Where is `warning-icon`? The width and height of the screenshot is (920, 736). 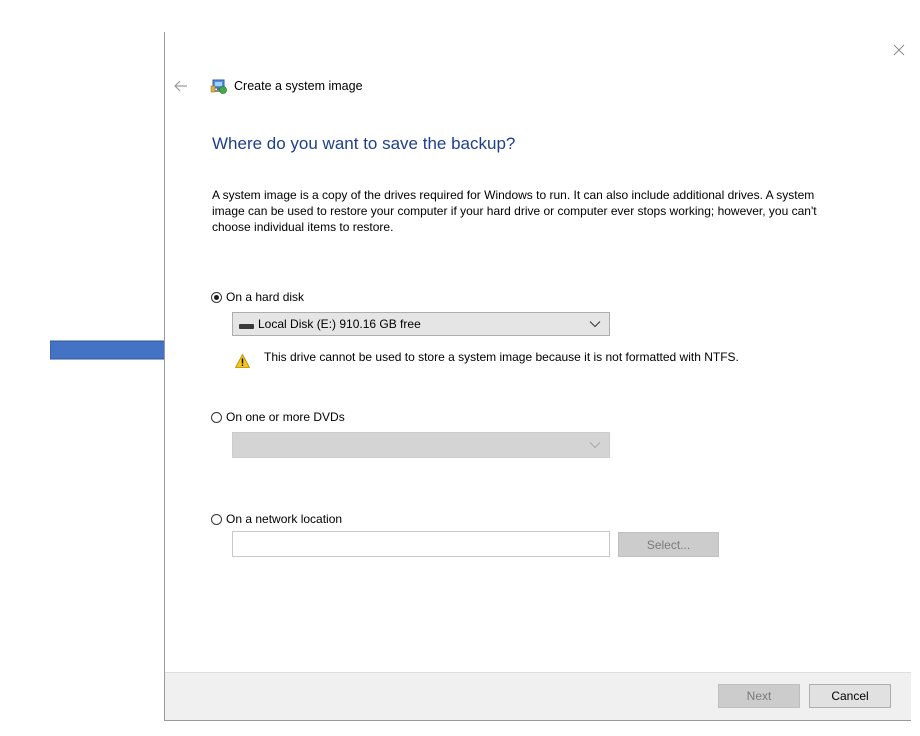
warning-icon is located at coordinates (242, 361).